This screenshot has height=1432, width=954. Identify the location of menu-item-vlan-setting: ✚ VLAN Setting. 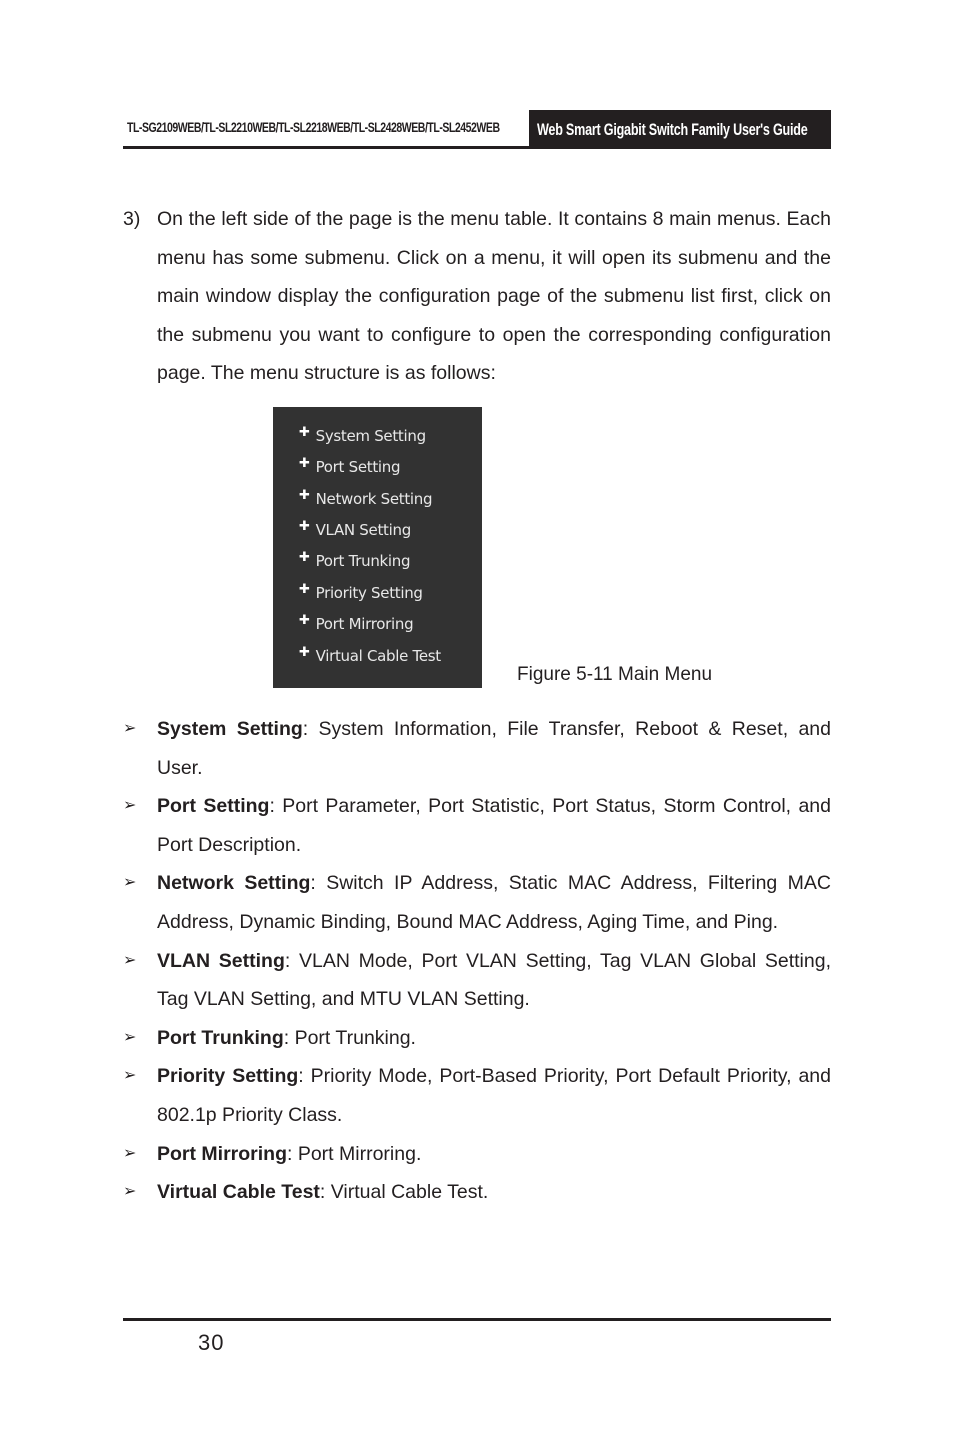
(355, 530).